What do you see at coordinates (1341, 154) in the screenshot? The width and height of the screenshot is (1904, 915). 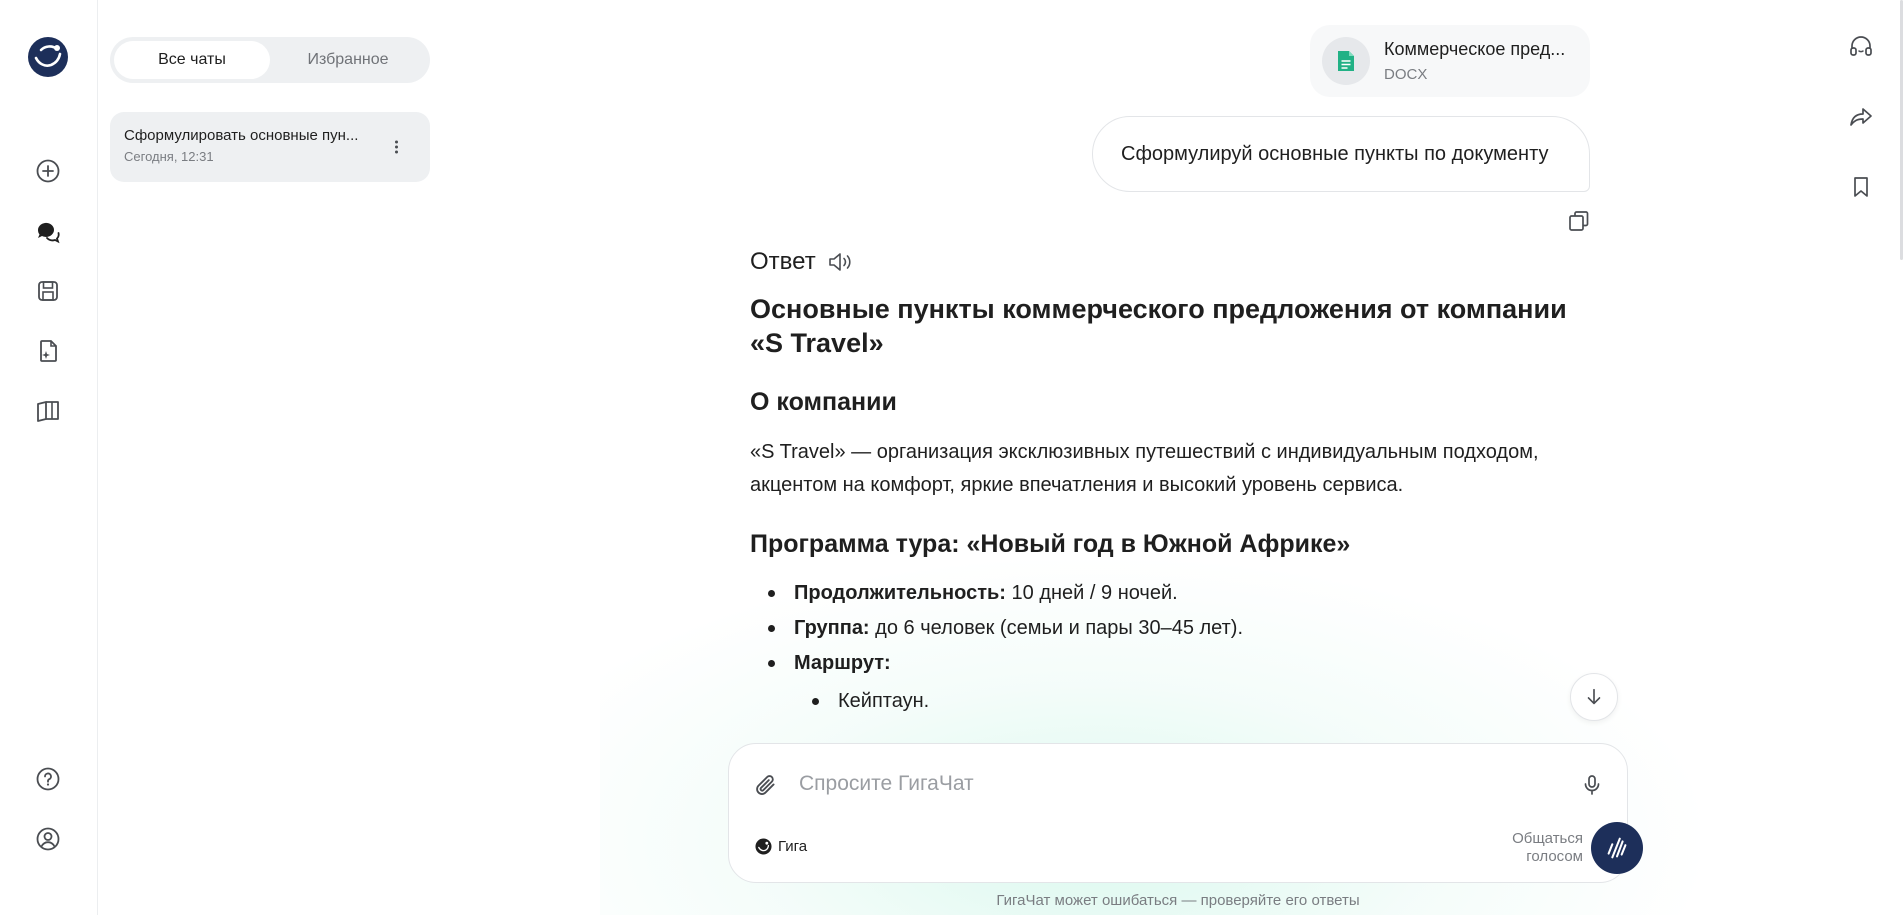 I see `user-message: Сформулируй основные пункты по документу` at bounding box center [1341, 154].